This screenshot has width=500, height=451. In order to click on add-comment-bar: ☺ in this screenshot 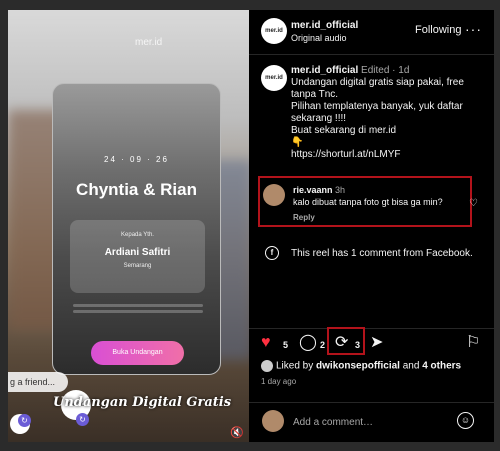, I will do `click(371, 422)`.